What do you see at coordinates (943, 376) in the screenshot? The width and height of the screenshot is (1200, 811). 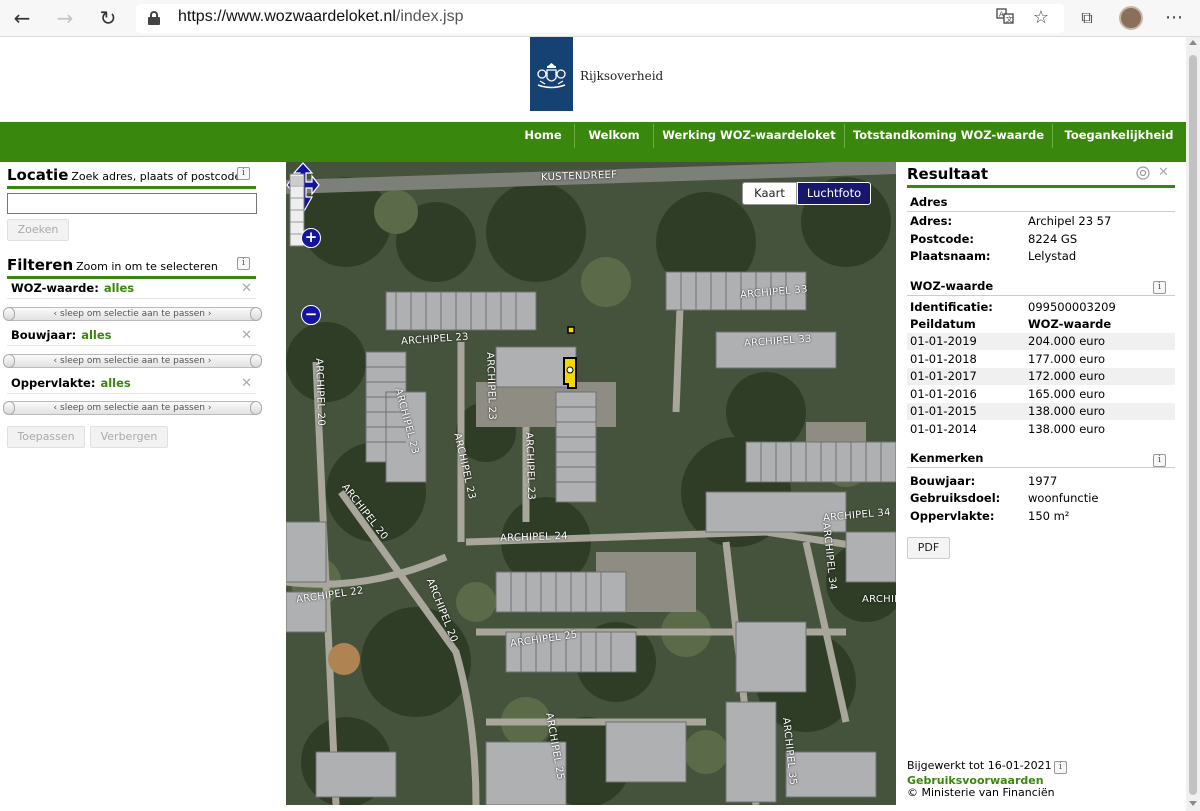 I see `woz-date: 01-01-2017` at bounding box center [943, 376].